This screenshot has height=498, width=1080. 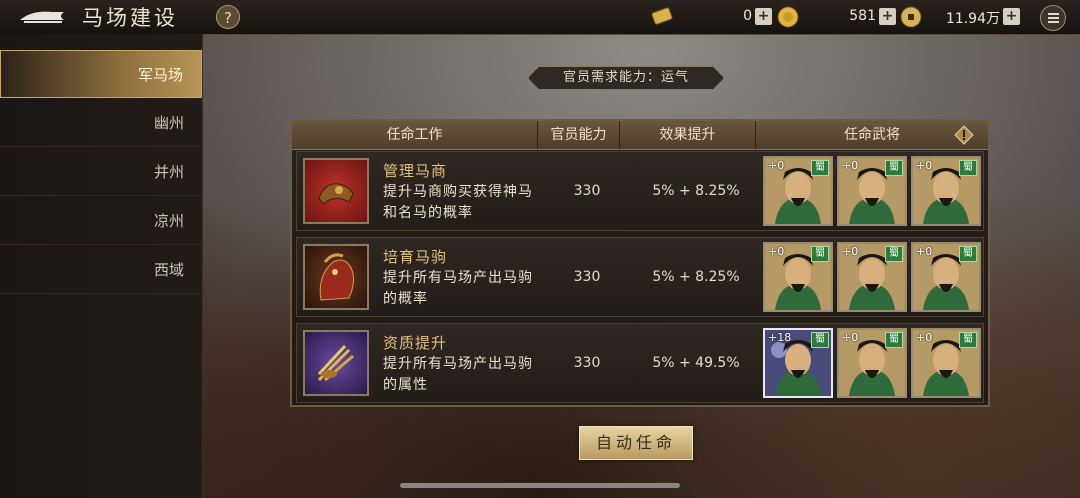 I want to click on column-header: 任命工作, so click(x=415, y=135).